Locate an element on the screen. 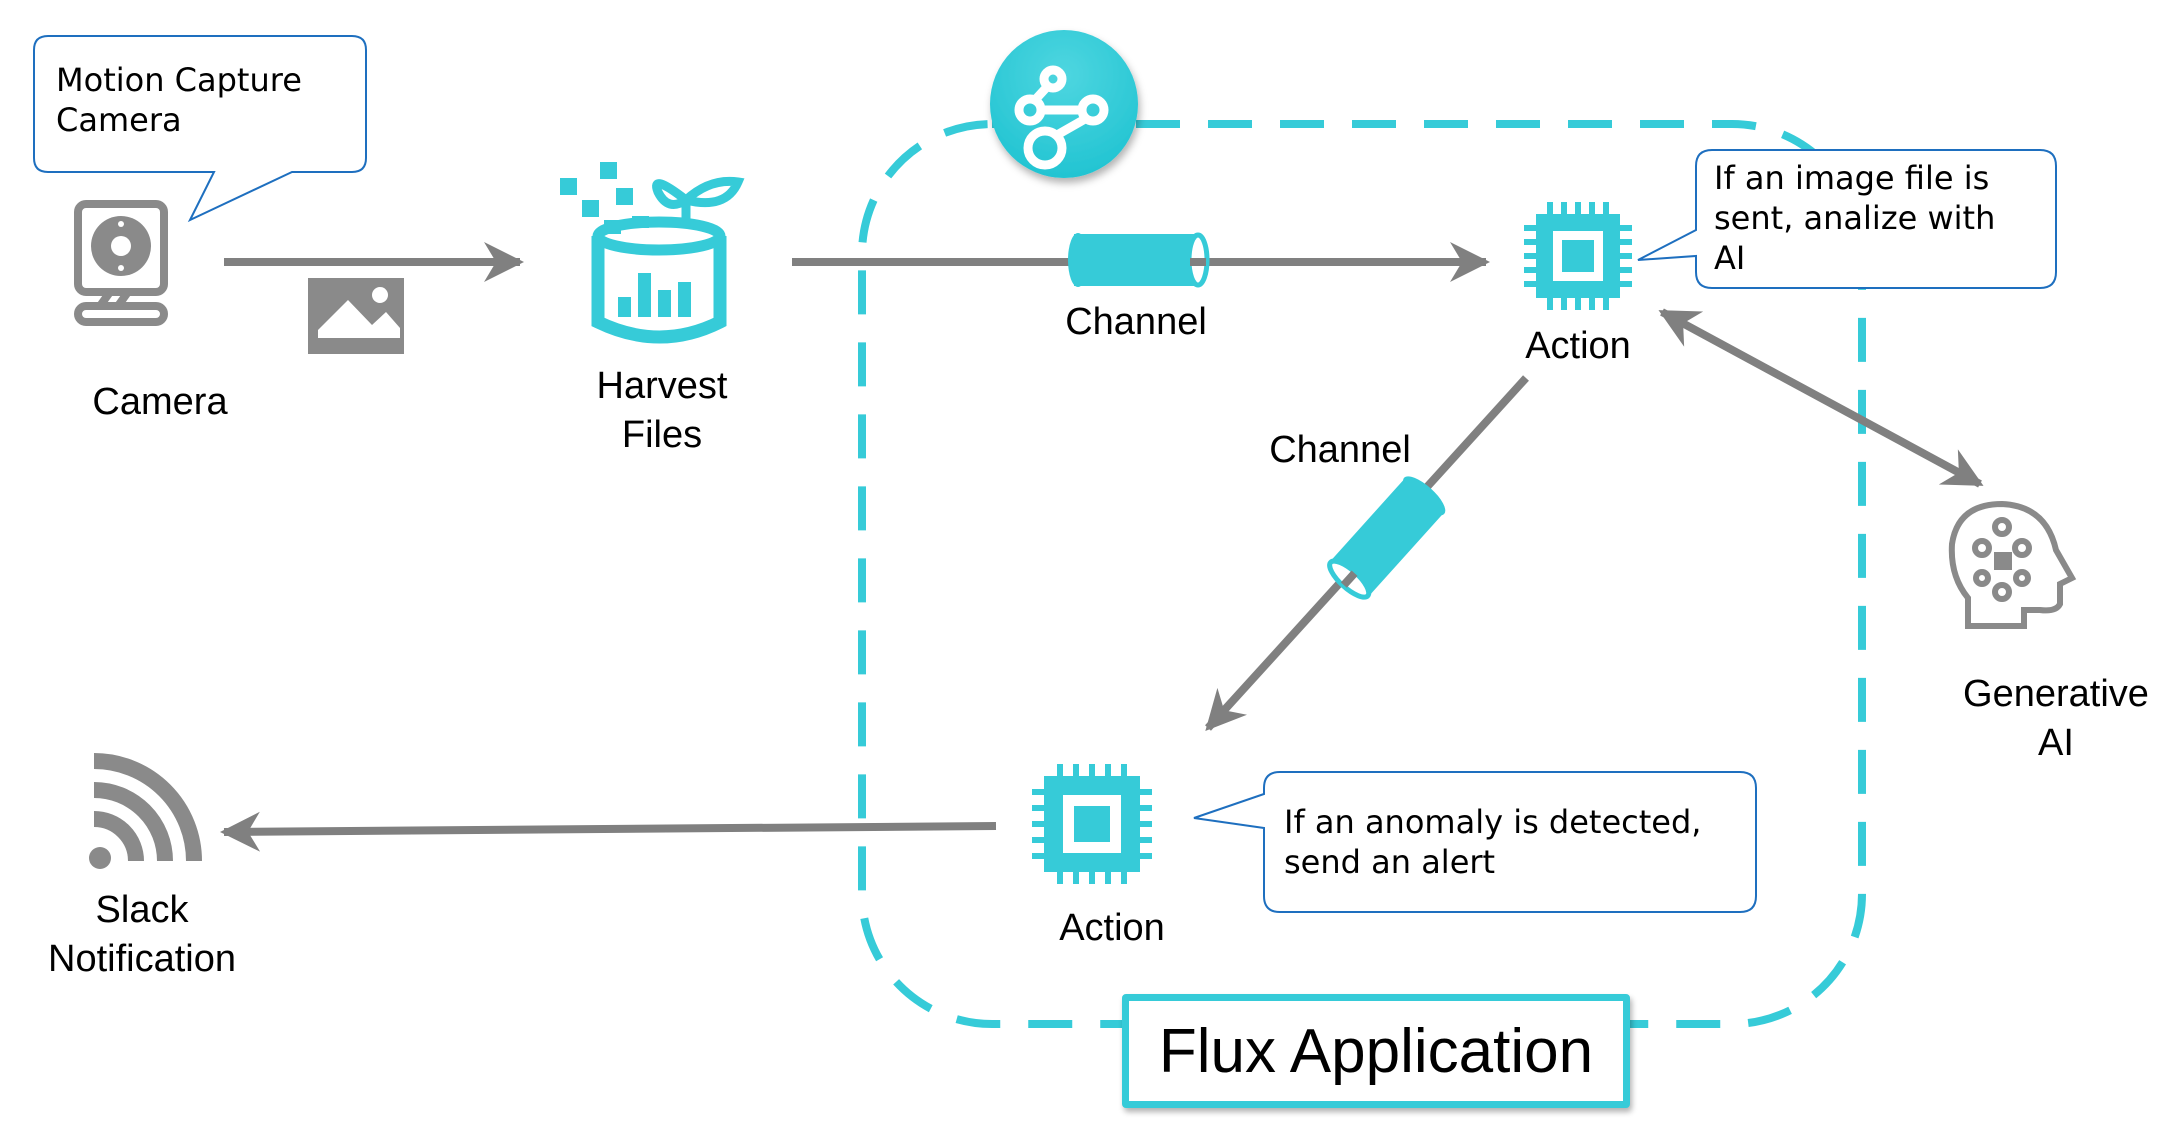 The width and height of the screenshot is (2184, 1146). harvest-files-label: Harvest Files is located at coordinates (662, 411).